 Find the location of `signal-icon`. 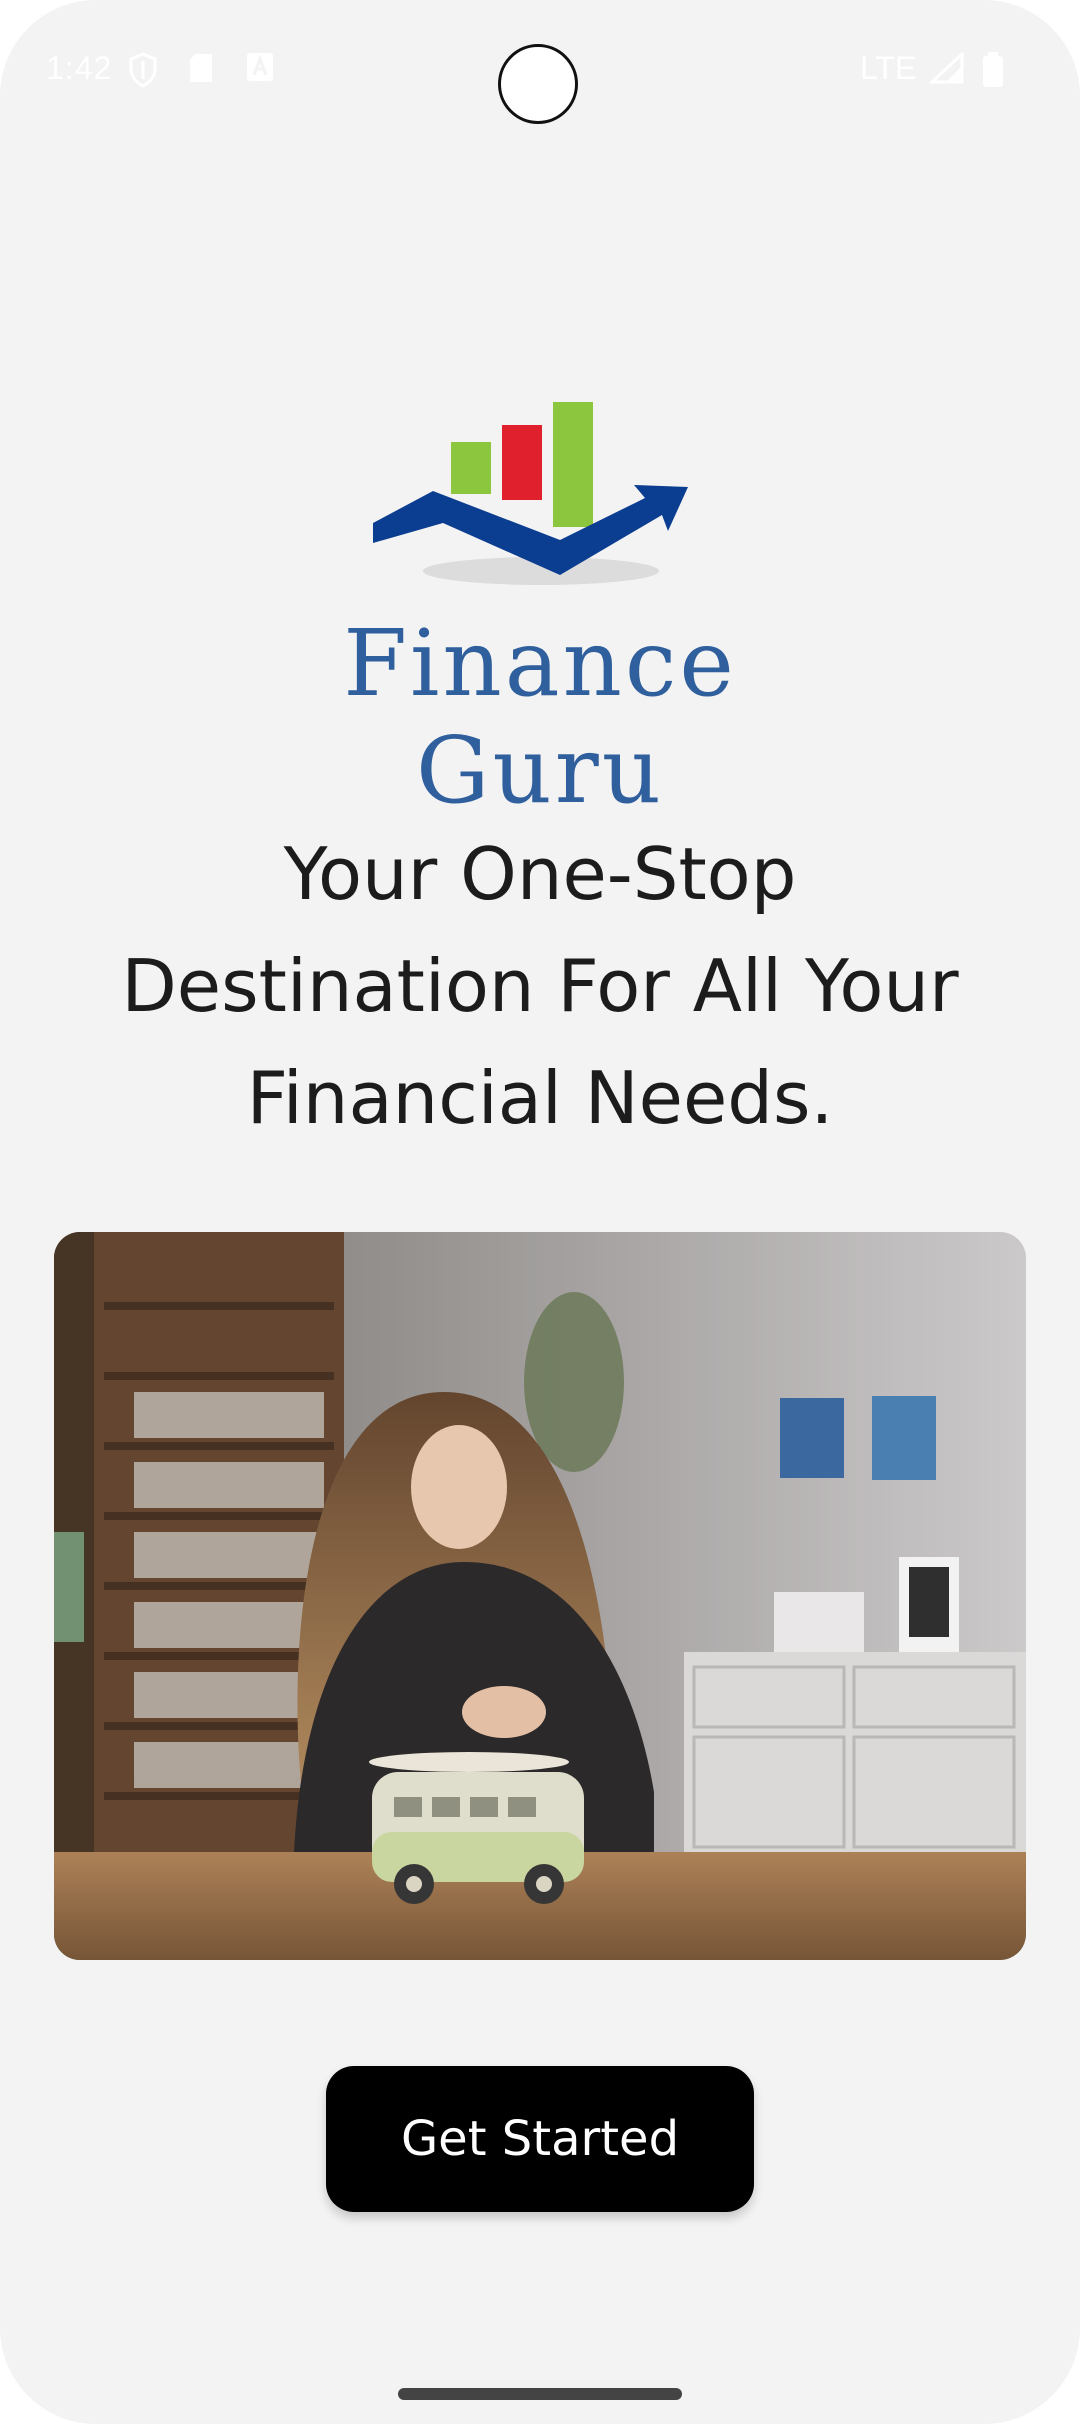

signal-icon is located at coordinates (947, 68).